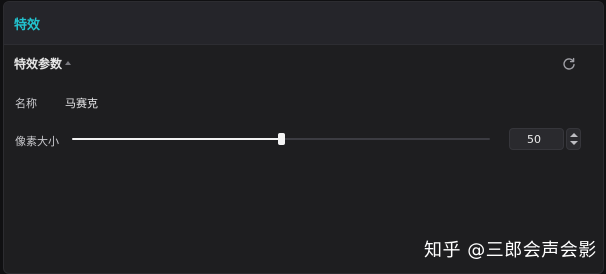  Describe the element at coordinates (574, 143) in the screenshot. I see `decrement-icon` at that location.